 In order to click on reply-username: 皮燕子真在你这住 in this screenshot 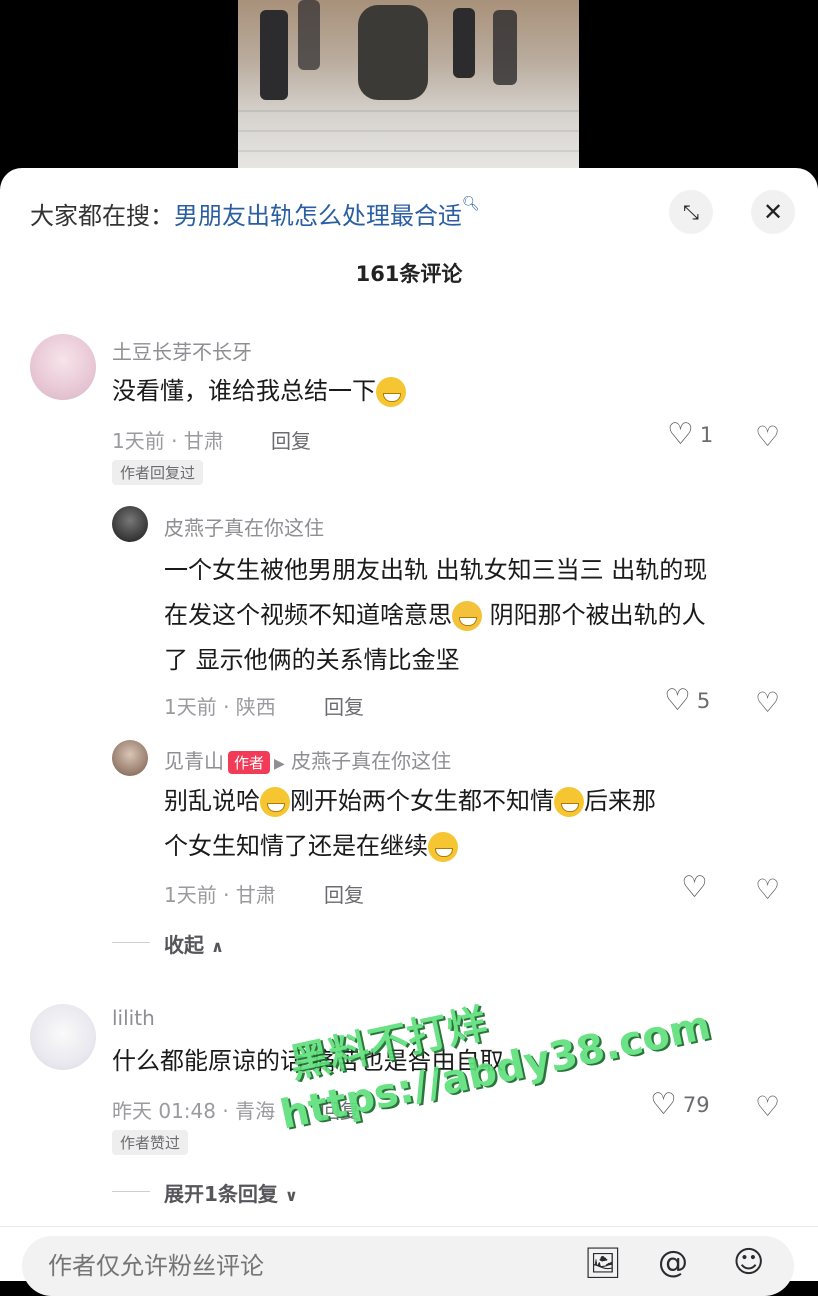, I will do `click(244, 526)`.